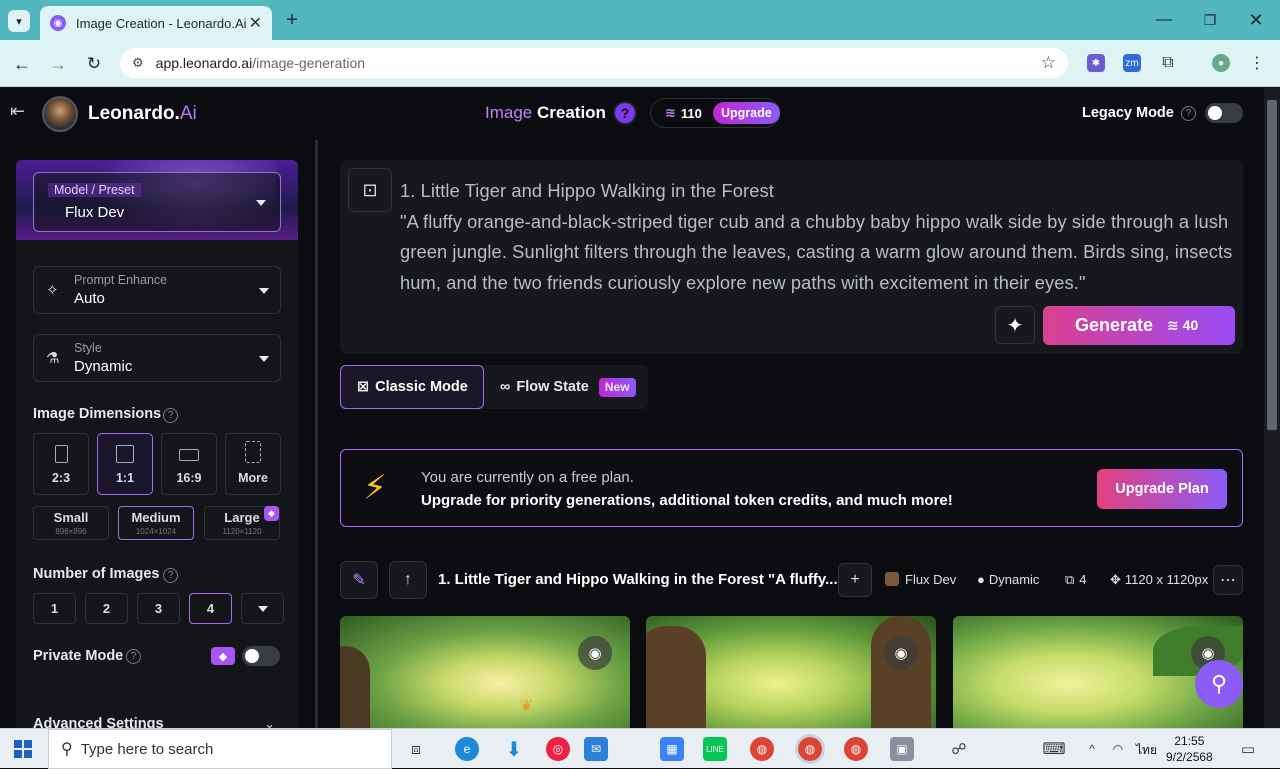 This screenshot has width=1280, height=769. I want to click on prompt-enhance-select: ✧ Prompt Enhance Auto, so click(157, 290).